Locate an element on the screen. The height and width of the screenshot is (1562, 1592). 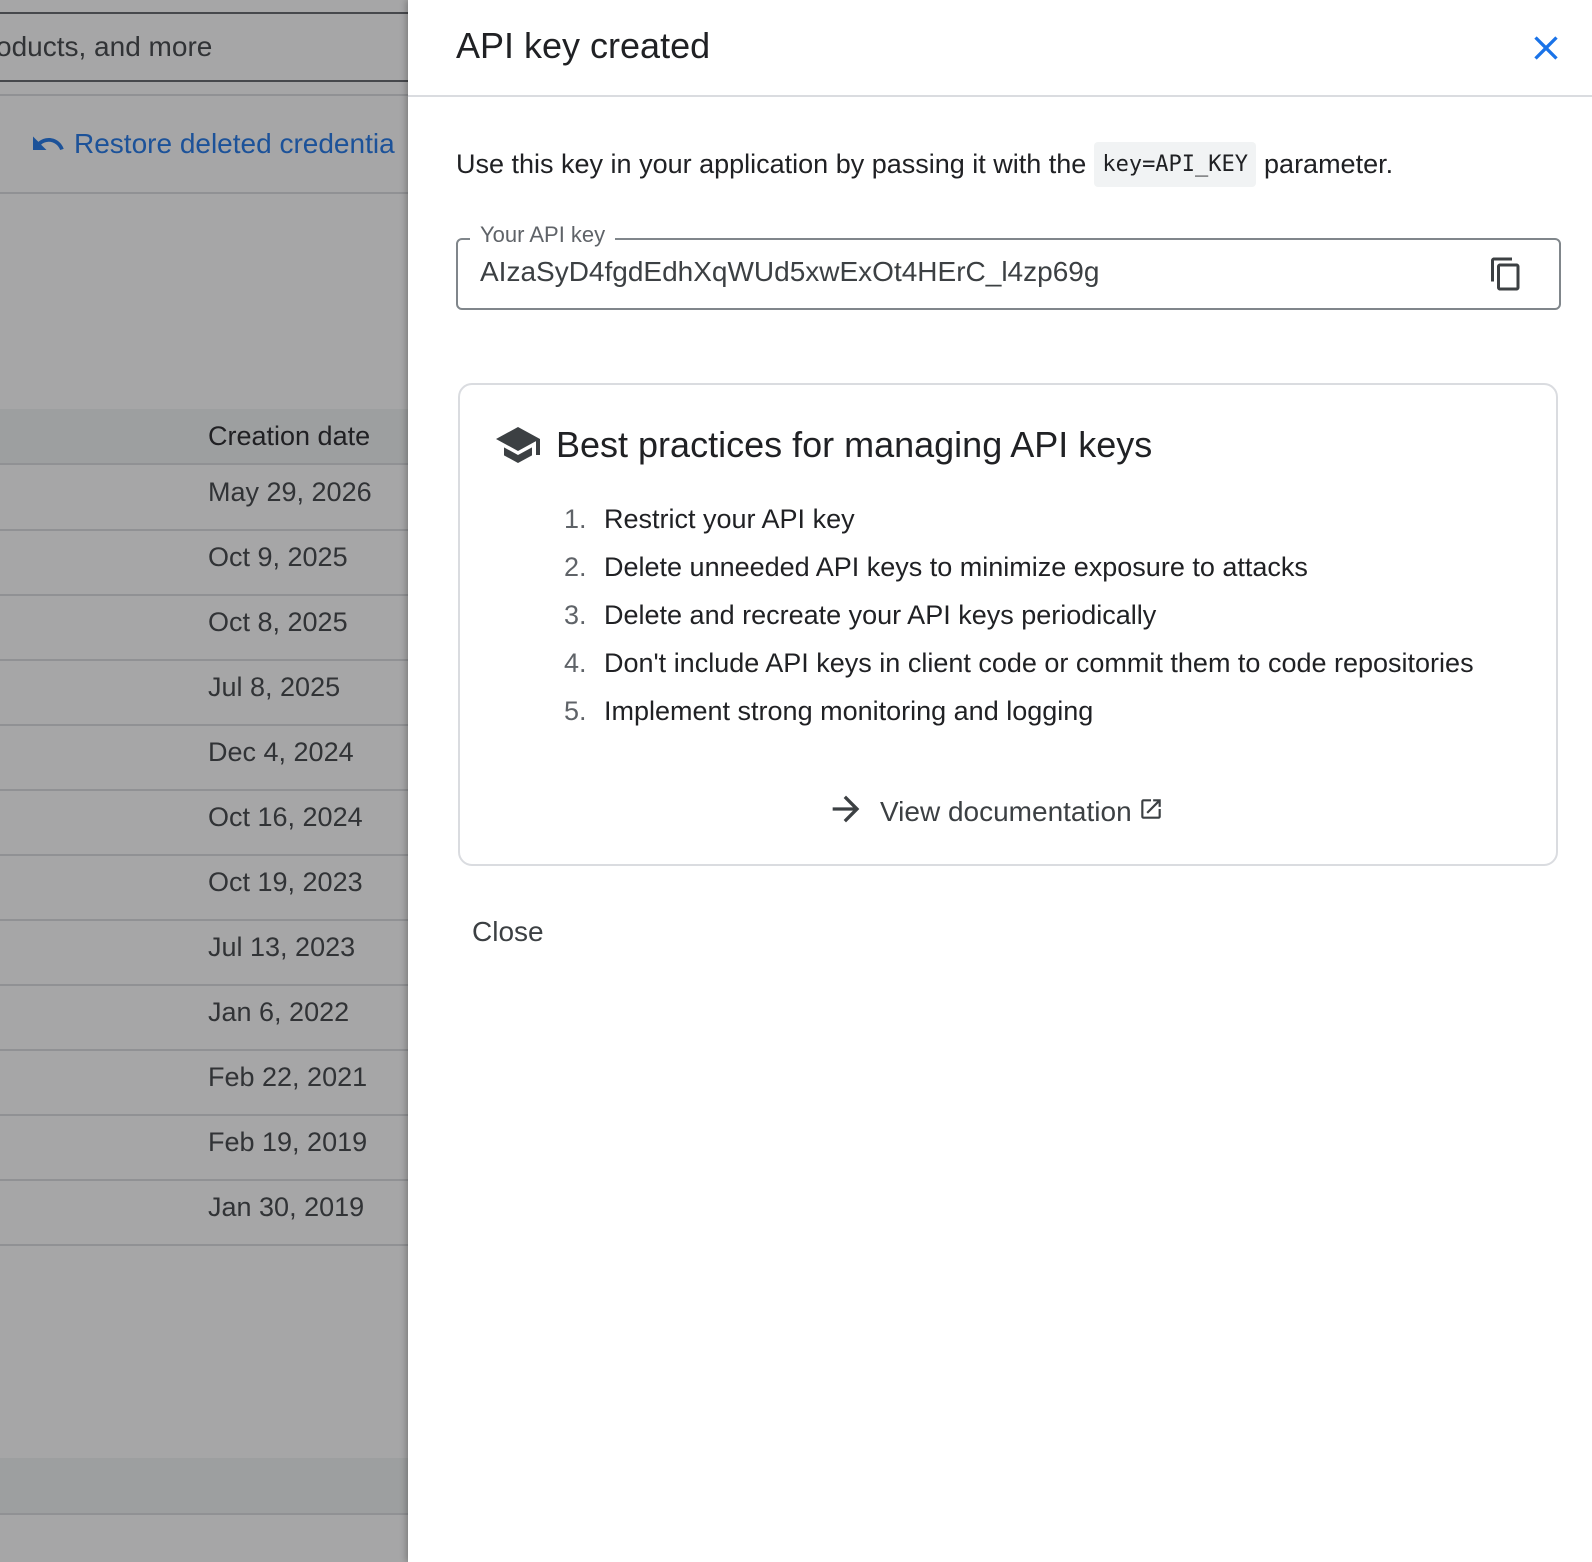
list-item-number: 4. is located at coordinates (575, 662).